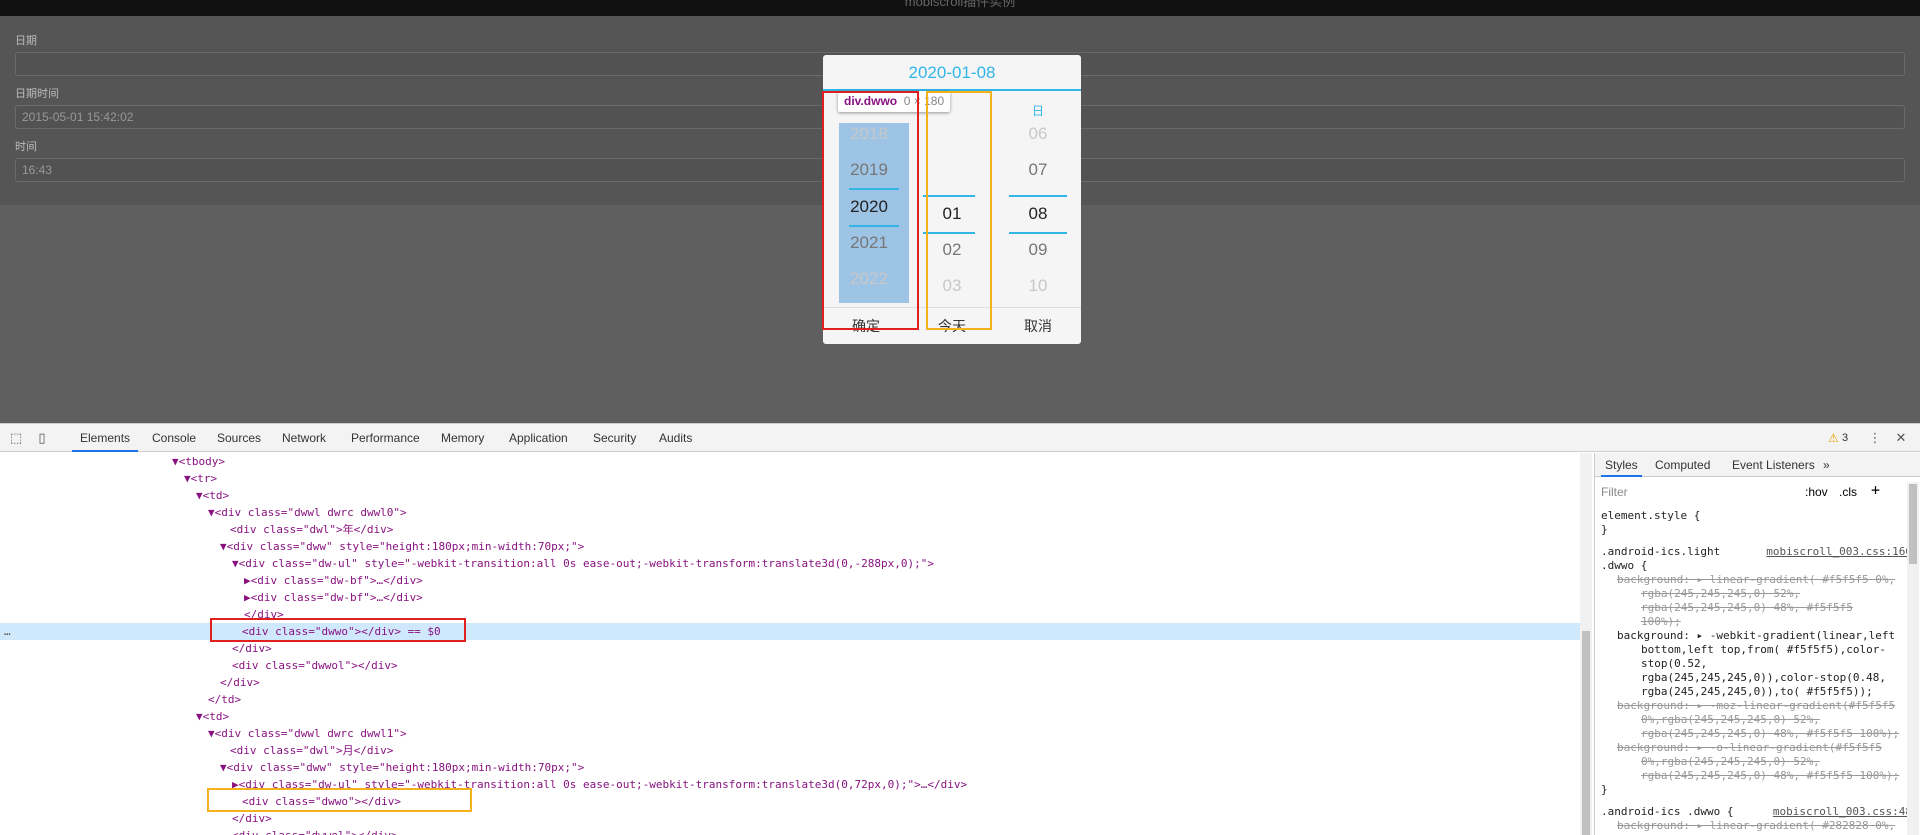 The width and height of the screenshot is (1920, 835). What do you see at coordinates (239, 438) in the screenshot?
I see `tab-sources: Sources` at bounding box center [239, 438].